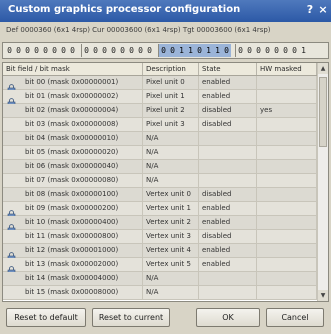 This screenshot has width=331, height=334. What do you see at coordinates (160, 153) in the screenshot?
I see `table-row: bit 05 (mask 0x00000020) N/A` at bounding box center [160, 153].